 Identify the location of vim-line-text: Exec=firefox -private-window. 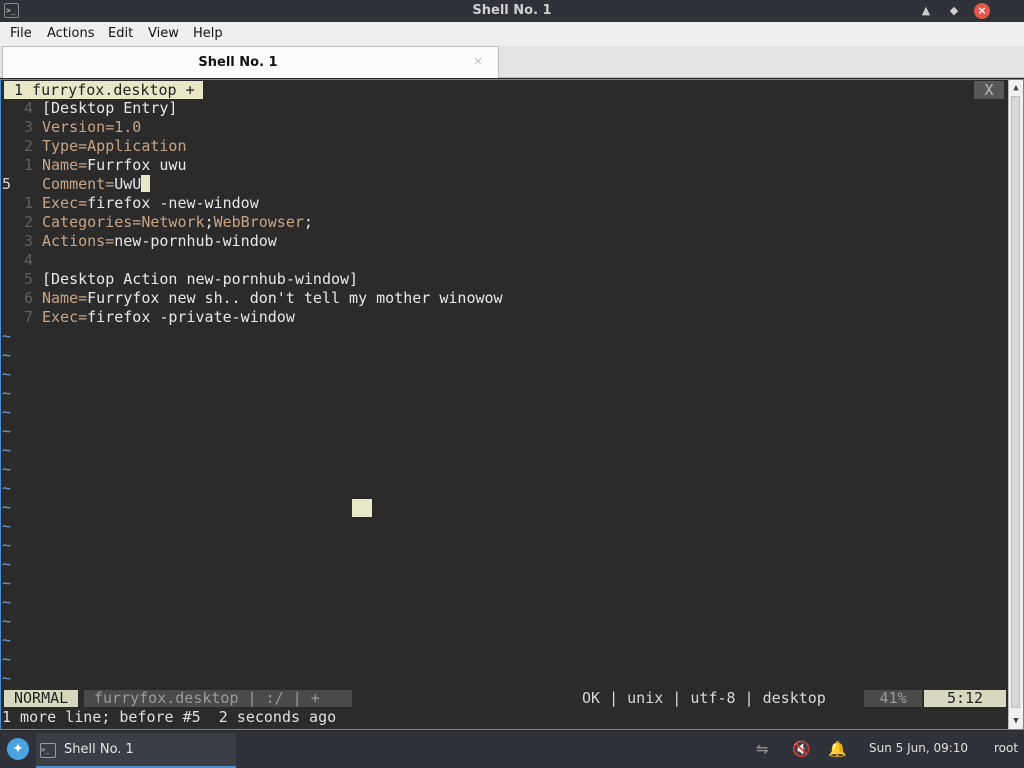
(168, 317).